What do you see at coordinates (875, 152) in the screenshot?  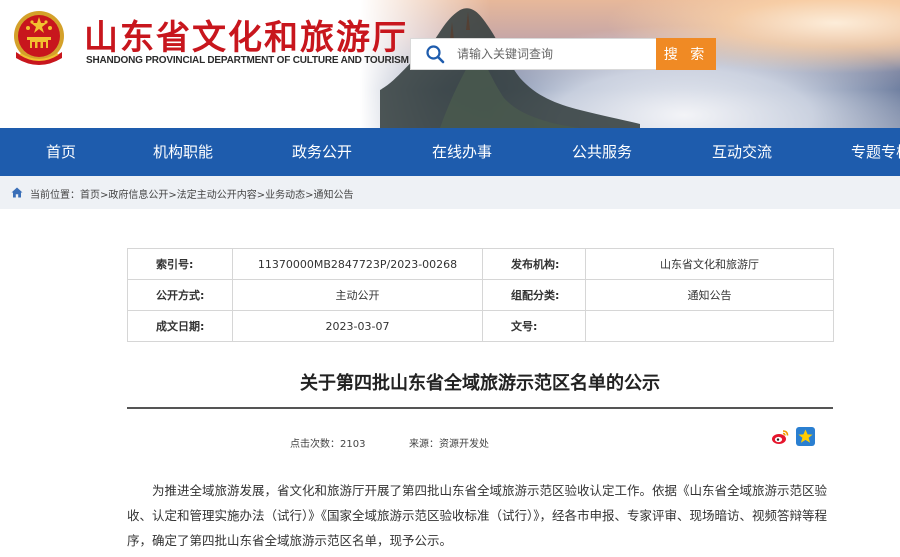 I see `nav-item-special-topics: 专题专栏` at bounding box center [875, 152].